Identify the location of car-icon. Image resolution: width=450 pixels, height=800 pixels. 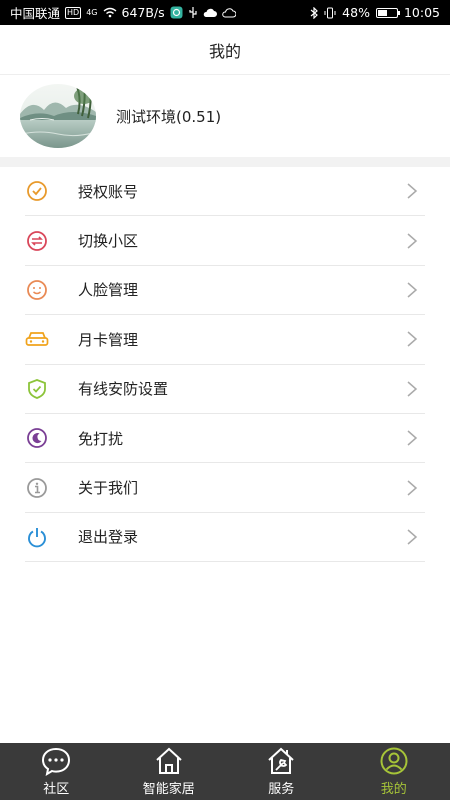
(37, 339).